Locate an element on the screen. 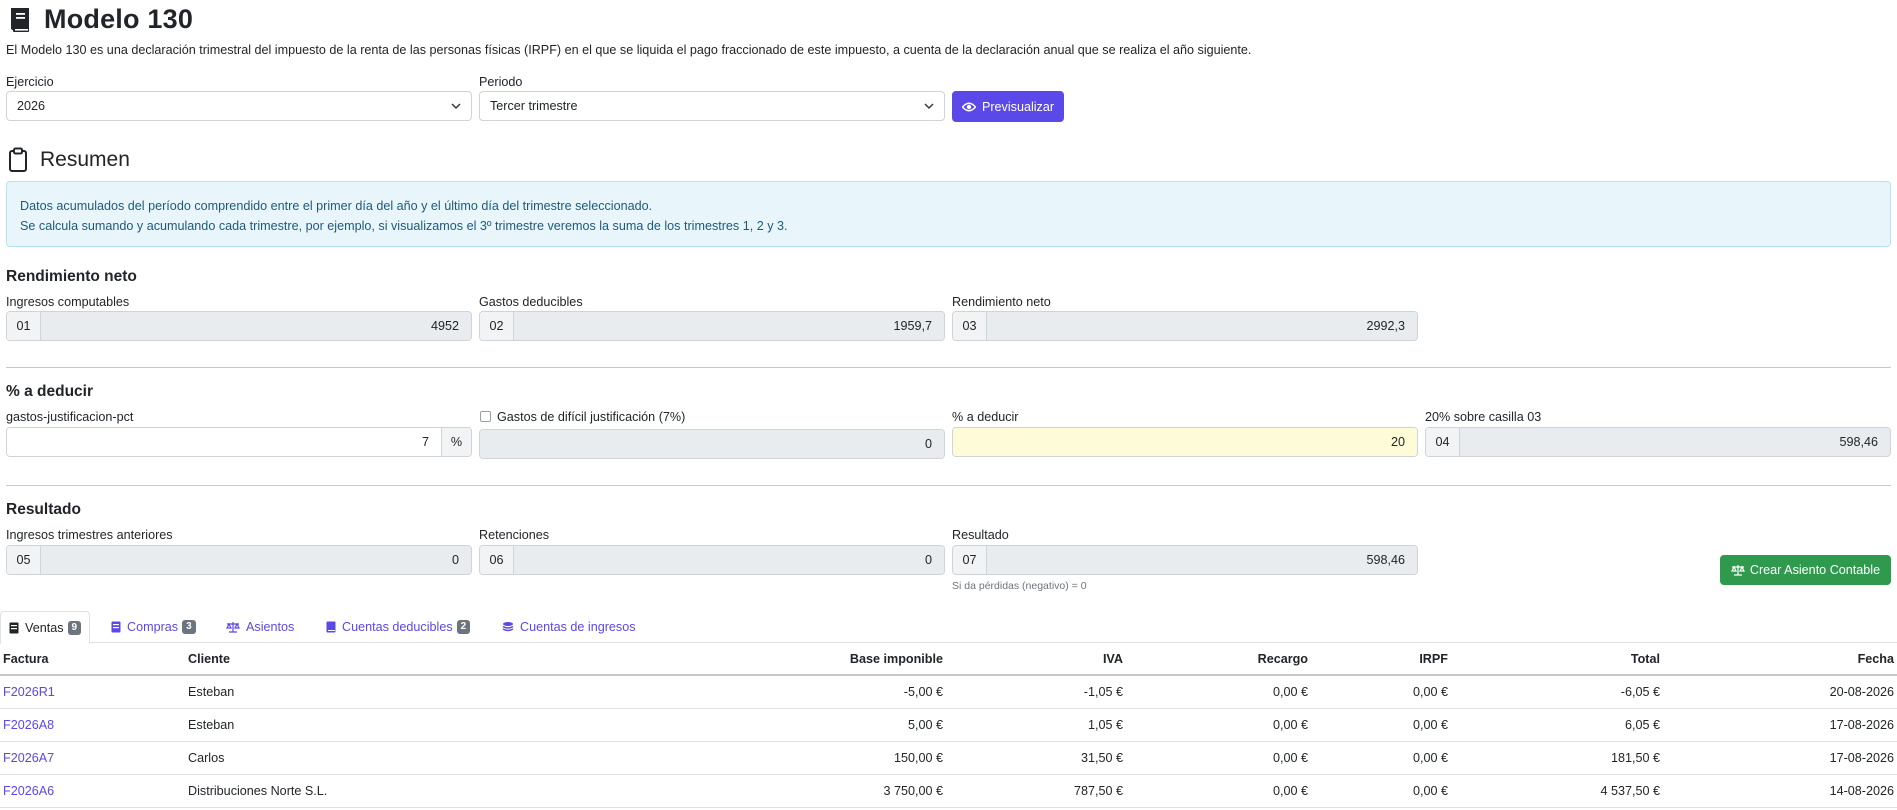 This screenshot has height=810, width=1897. col-fecha: Fecha is located at coordinates (1780, 659).